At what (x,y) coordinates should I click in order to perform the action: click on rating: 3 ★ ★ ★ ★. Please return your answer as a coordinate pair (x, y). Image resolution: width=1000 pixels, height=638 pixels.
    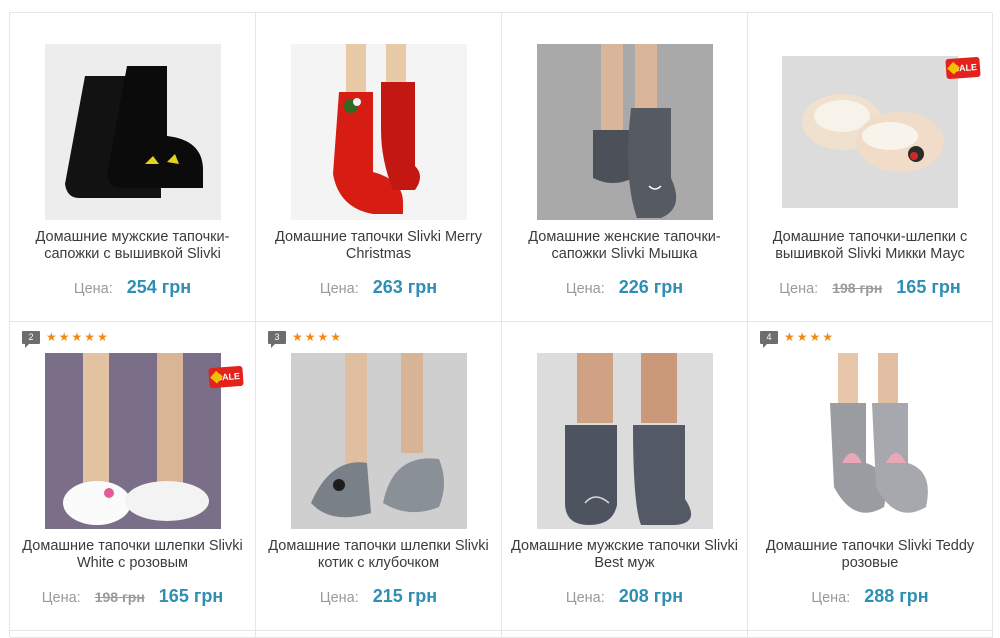
    Looking at the image, I should click on (304, 339).